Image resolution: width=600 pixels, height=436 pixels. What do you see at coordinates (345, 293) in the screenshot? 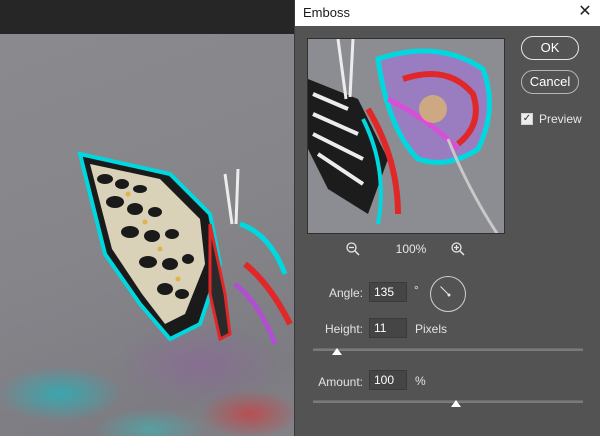
I see `angle-label: Angle:` at bounding box center [345, 293].